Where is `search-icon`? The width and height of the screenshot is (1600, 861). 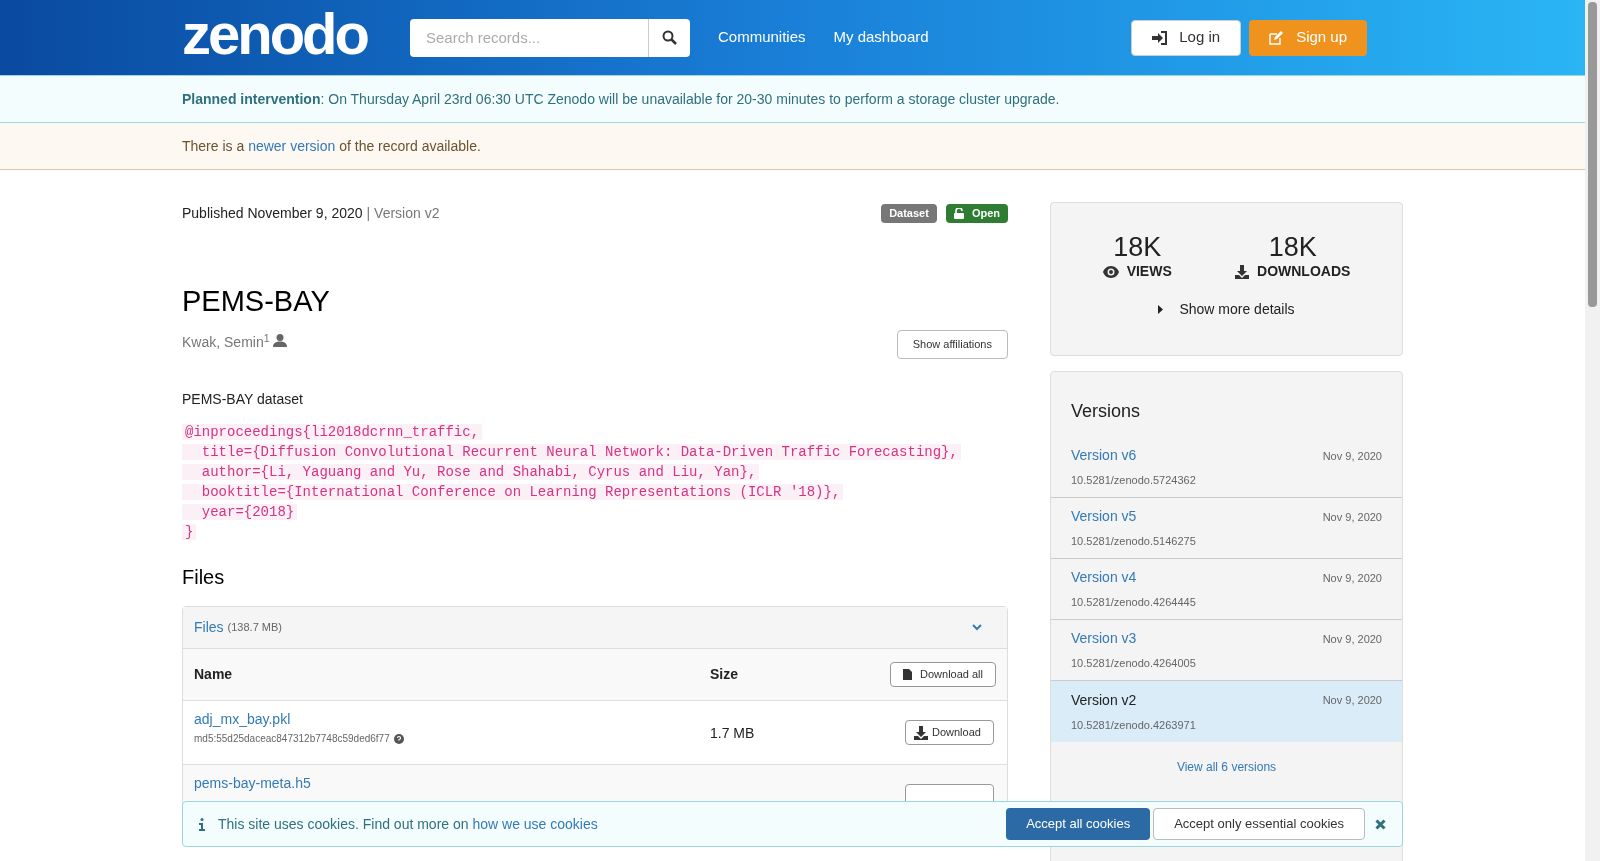 search-icon is located at coordinates (669, 37).